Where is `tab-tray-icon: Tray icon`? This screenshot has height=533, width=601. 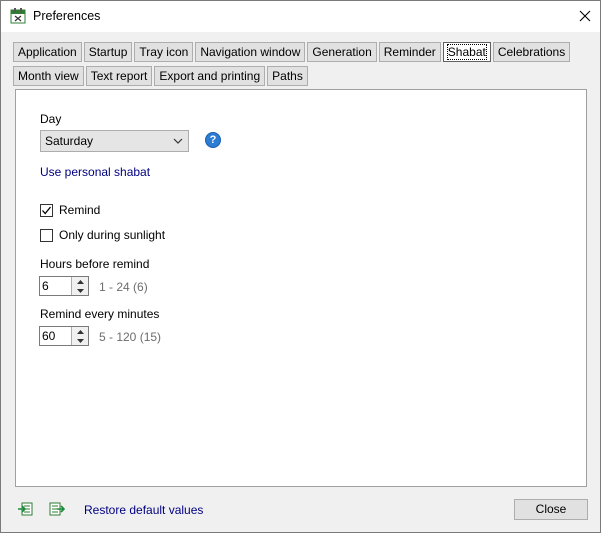 tab-tray-icon: Tray icon is located at coordinates (164, 52).